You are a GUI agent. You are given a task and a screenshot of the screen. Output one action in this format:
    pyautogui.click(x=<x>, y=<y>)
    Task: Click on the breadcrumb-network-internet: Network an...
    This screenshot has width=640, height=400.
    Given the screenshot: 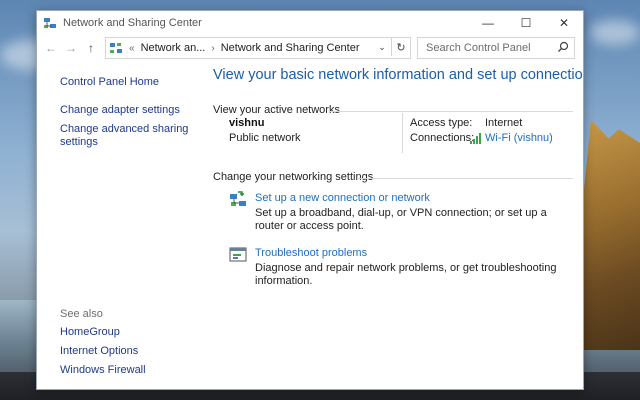 What is the action you would take?
    pyautogui.click(x=173, y=48)
    